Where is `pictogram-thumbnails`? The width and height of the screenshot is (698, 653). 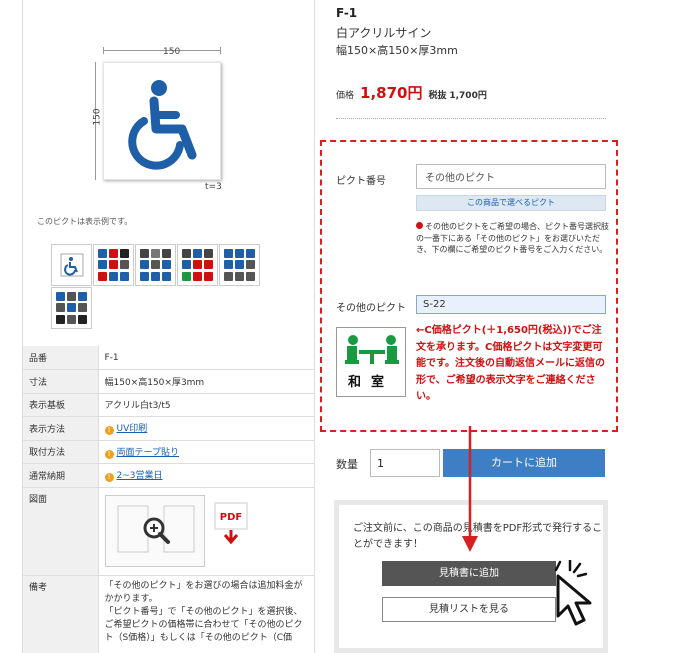
pictogram-thumbnails is located at coordinates (171, 287).